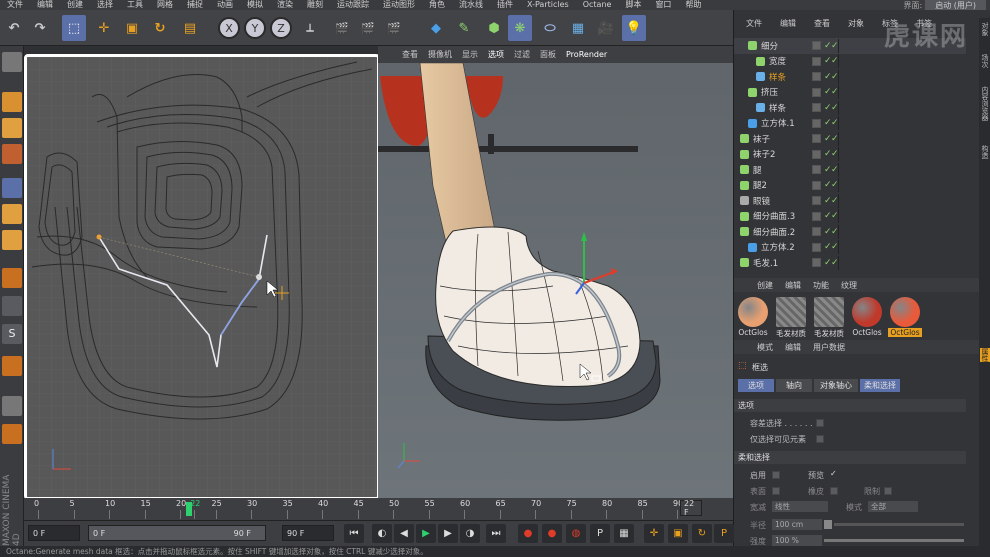 The width and height of the screenshot is (990, 557). I want to click on menu-item: 插件, so click(505, 5).